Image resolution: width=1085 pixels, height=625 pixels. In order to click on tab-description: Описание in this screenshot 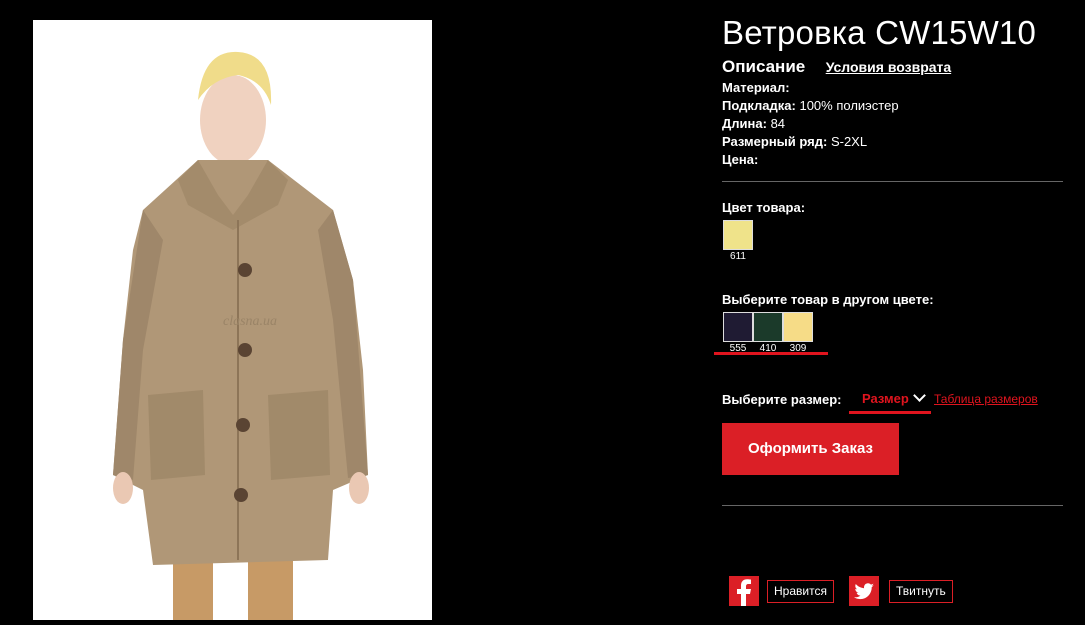, I will do `click(763, 67)`.